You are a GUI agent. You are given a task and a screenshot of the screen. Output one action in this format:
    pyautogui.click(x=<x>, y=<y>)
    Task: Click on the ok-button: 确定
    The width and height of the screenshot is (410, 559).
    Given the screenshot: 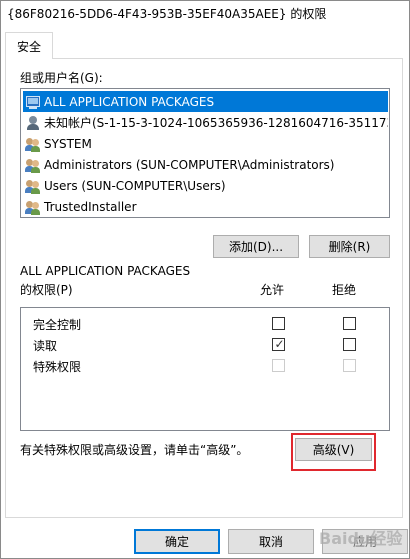 What is the action you would take?
    pyautogui.click(x=177, y=541)
    